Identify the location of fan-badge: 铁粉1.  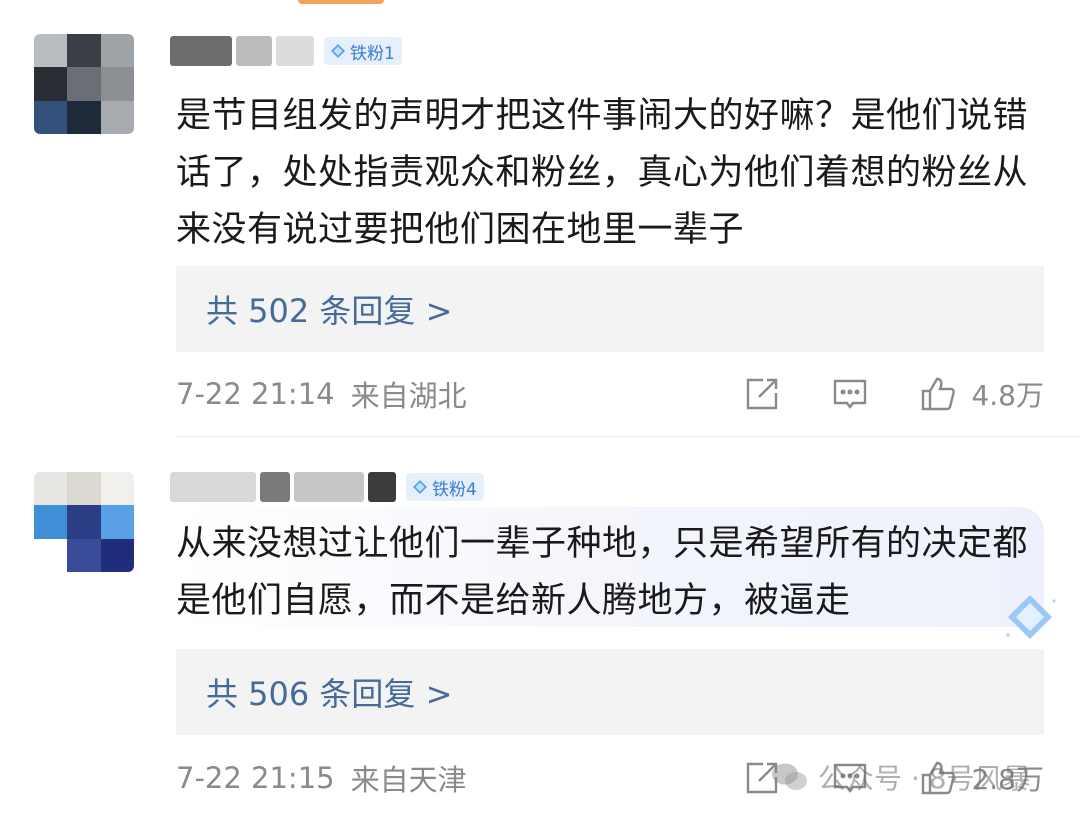
(363, 51).